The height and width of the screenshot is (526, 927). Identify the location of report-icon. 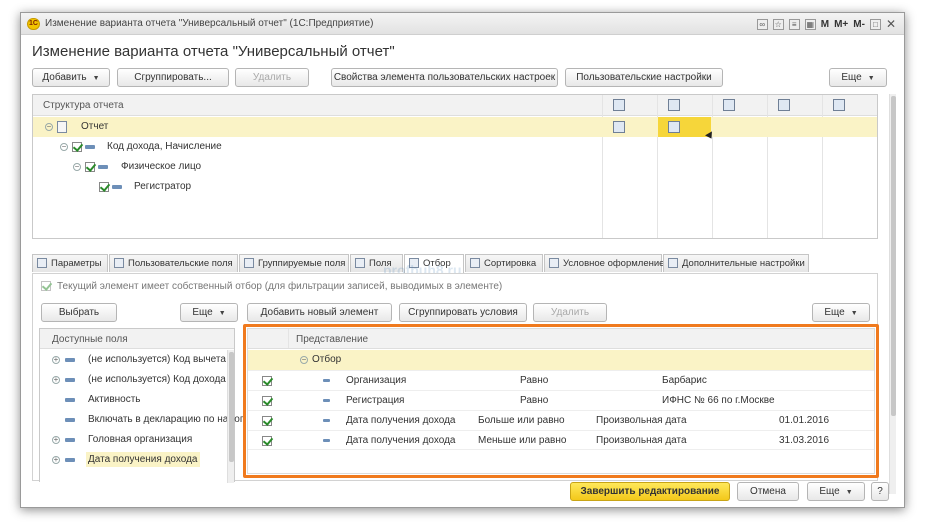
(62, 127).